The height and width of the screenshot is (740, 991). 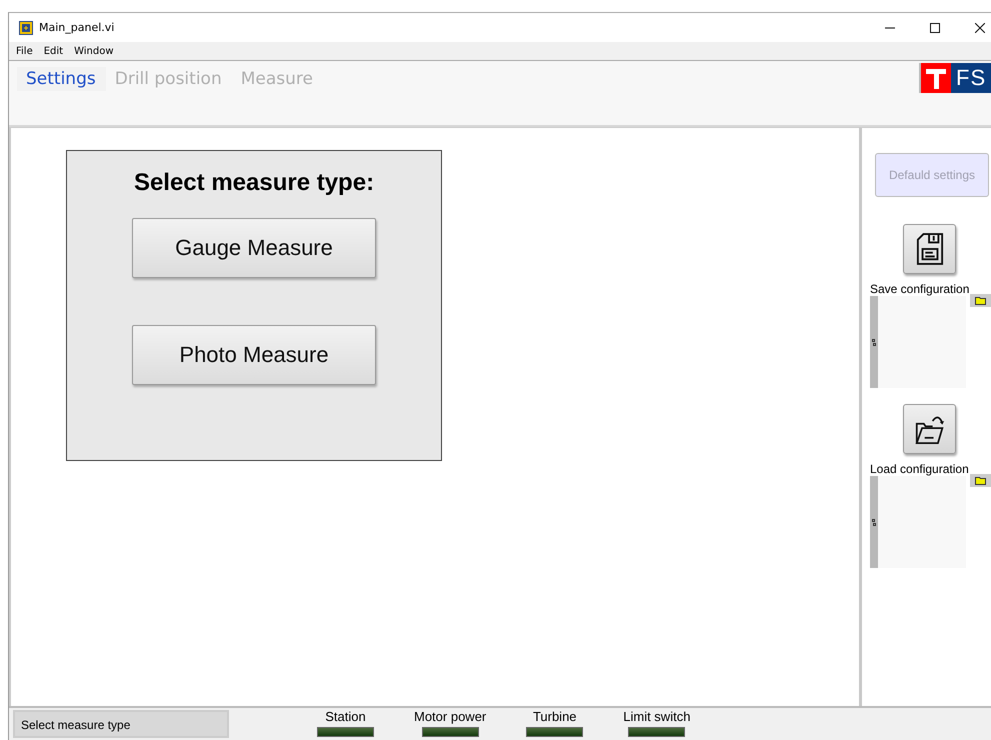 What do you see at coordinates (26, 27) in the screenshot?
I see `app-icon` at bounding box center [26, 27].